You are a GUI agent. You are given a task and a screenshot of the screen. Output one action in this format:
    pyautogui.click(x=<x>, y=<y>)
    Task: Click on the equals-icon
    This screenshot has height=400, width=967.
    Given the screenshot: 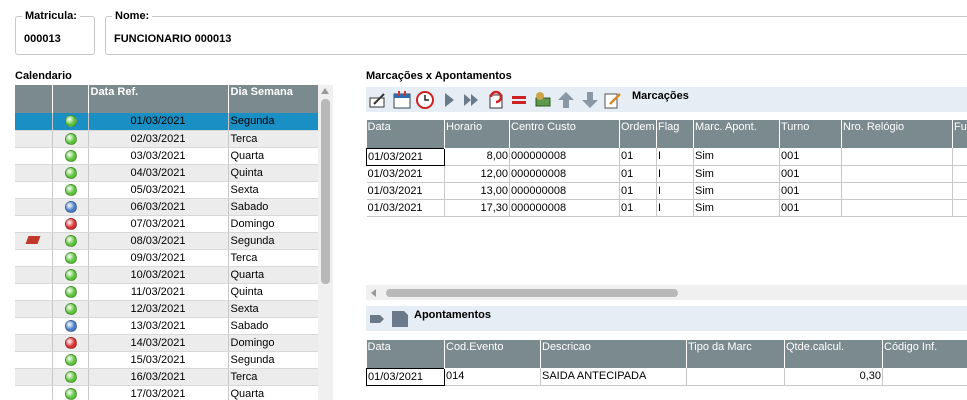 What is the action you would take?
    pyautogui.click(x=519, y=100)
    